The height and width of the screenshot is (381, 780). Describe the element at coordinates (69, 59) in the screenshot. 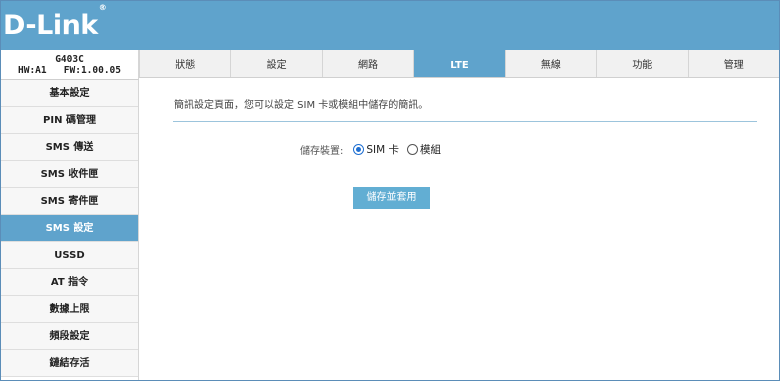

I see `device-model: G403C` at that location.